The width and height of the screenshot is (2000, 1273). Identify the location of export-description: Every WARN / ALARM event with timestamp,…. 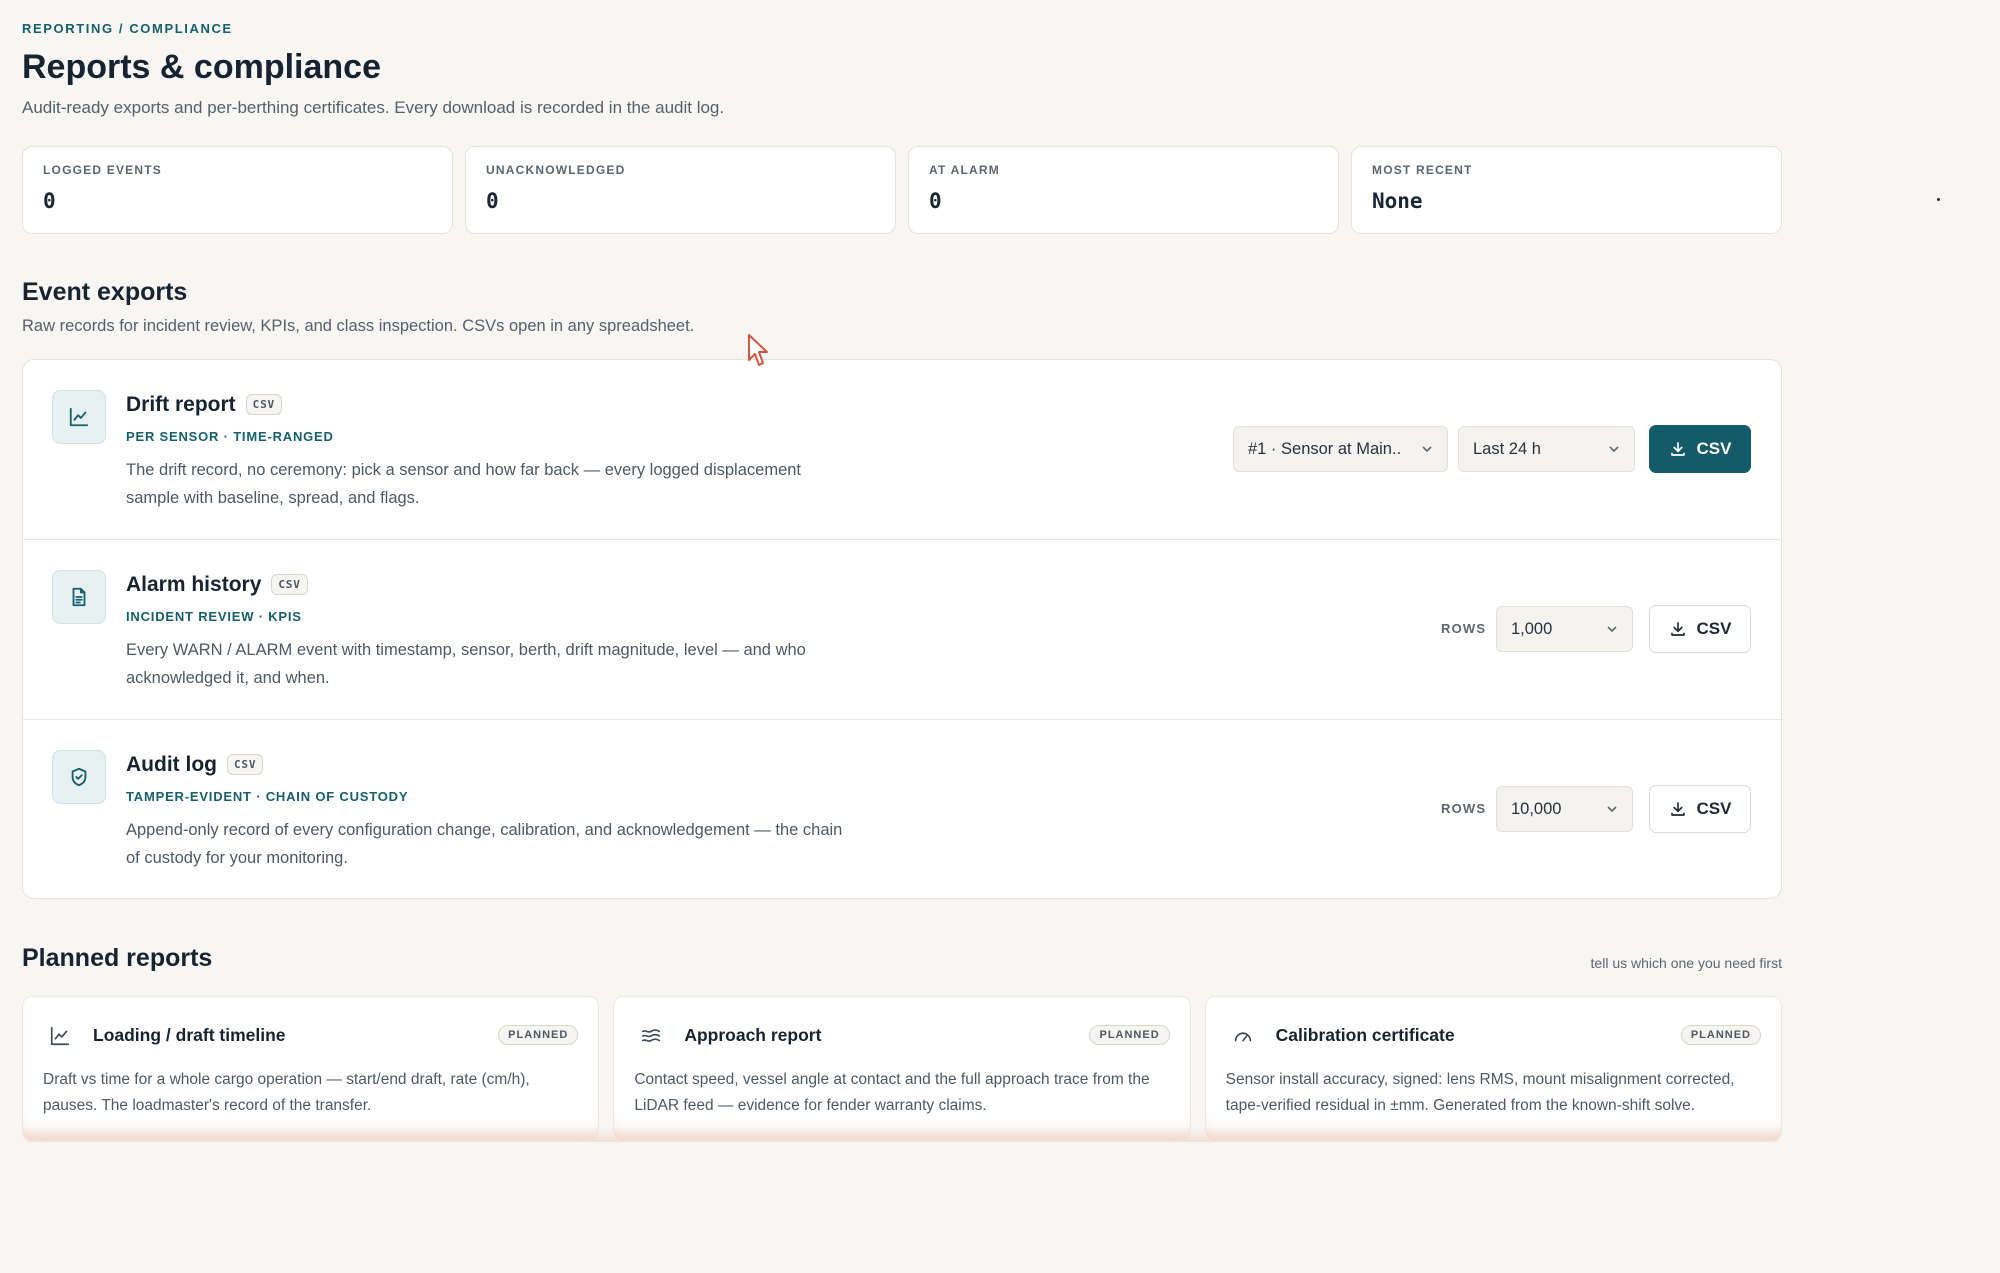
(466, 664).